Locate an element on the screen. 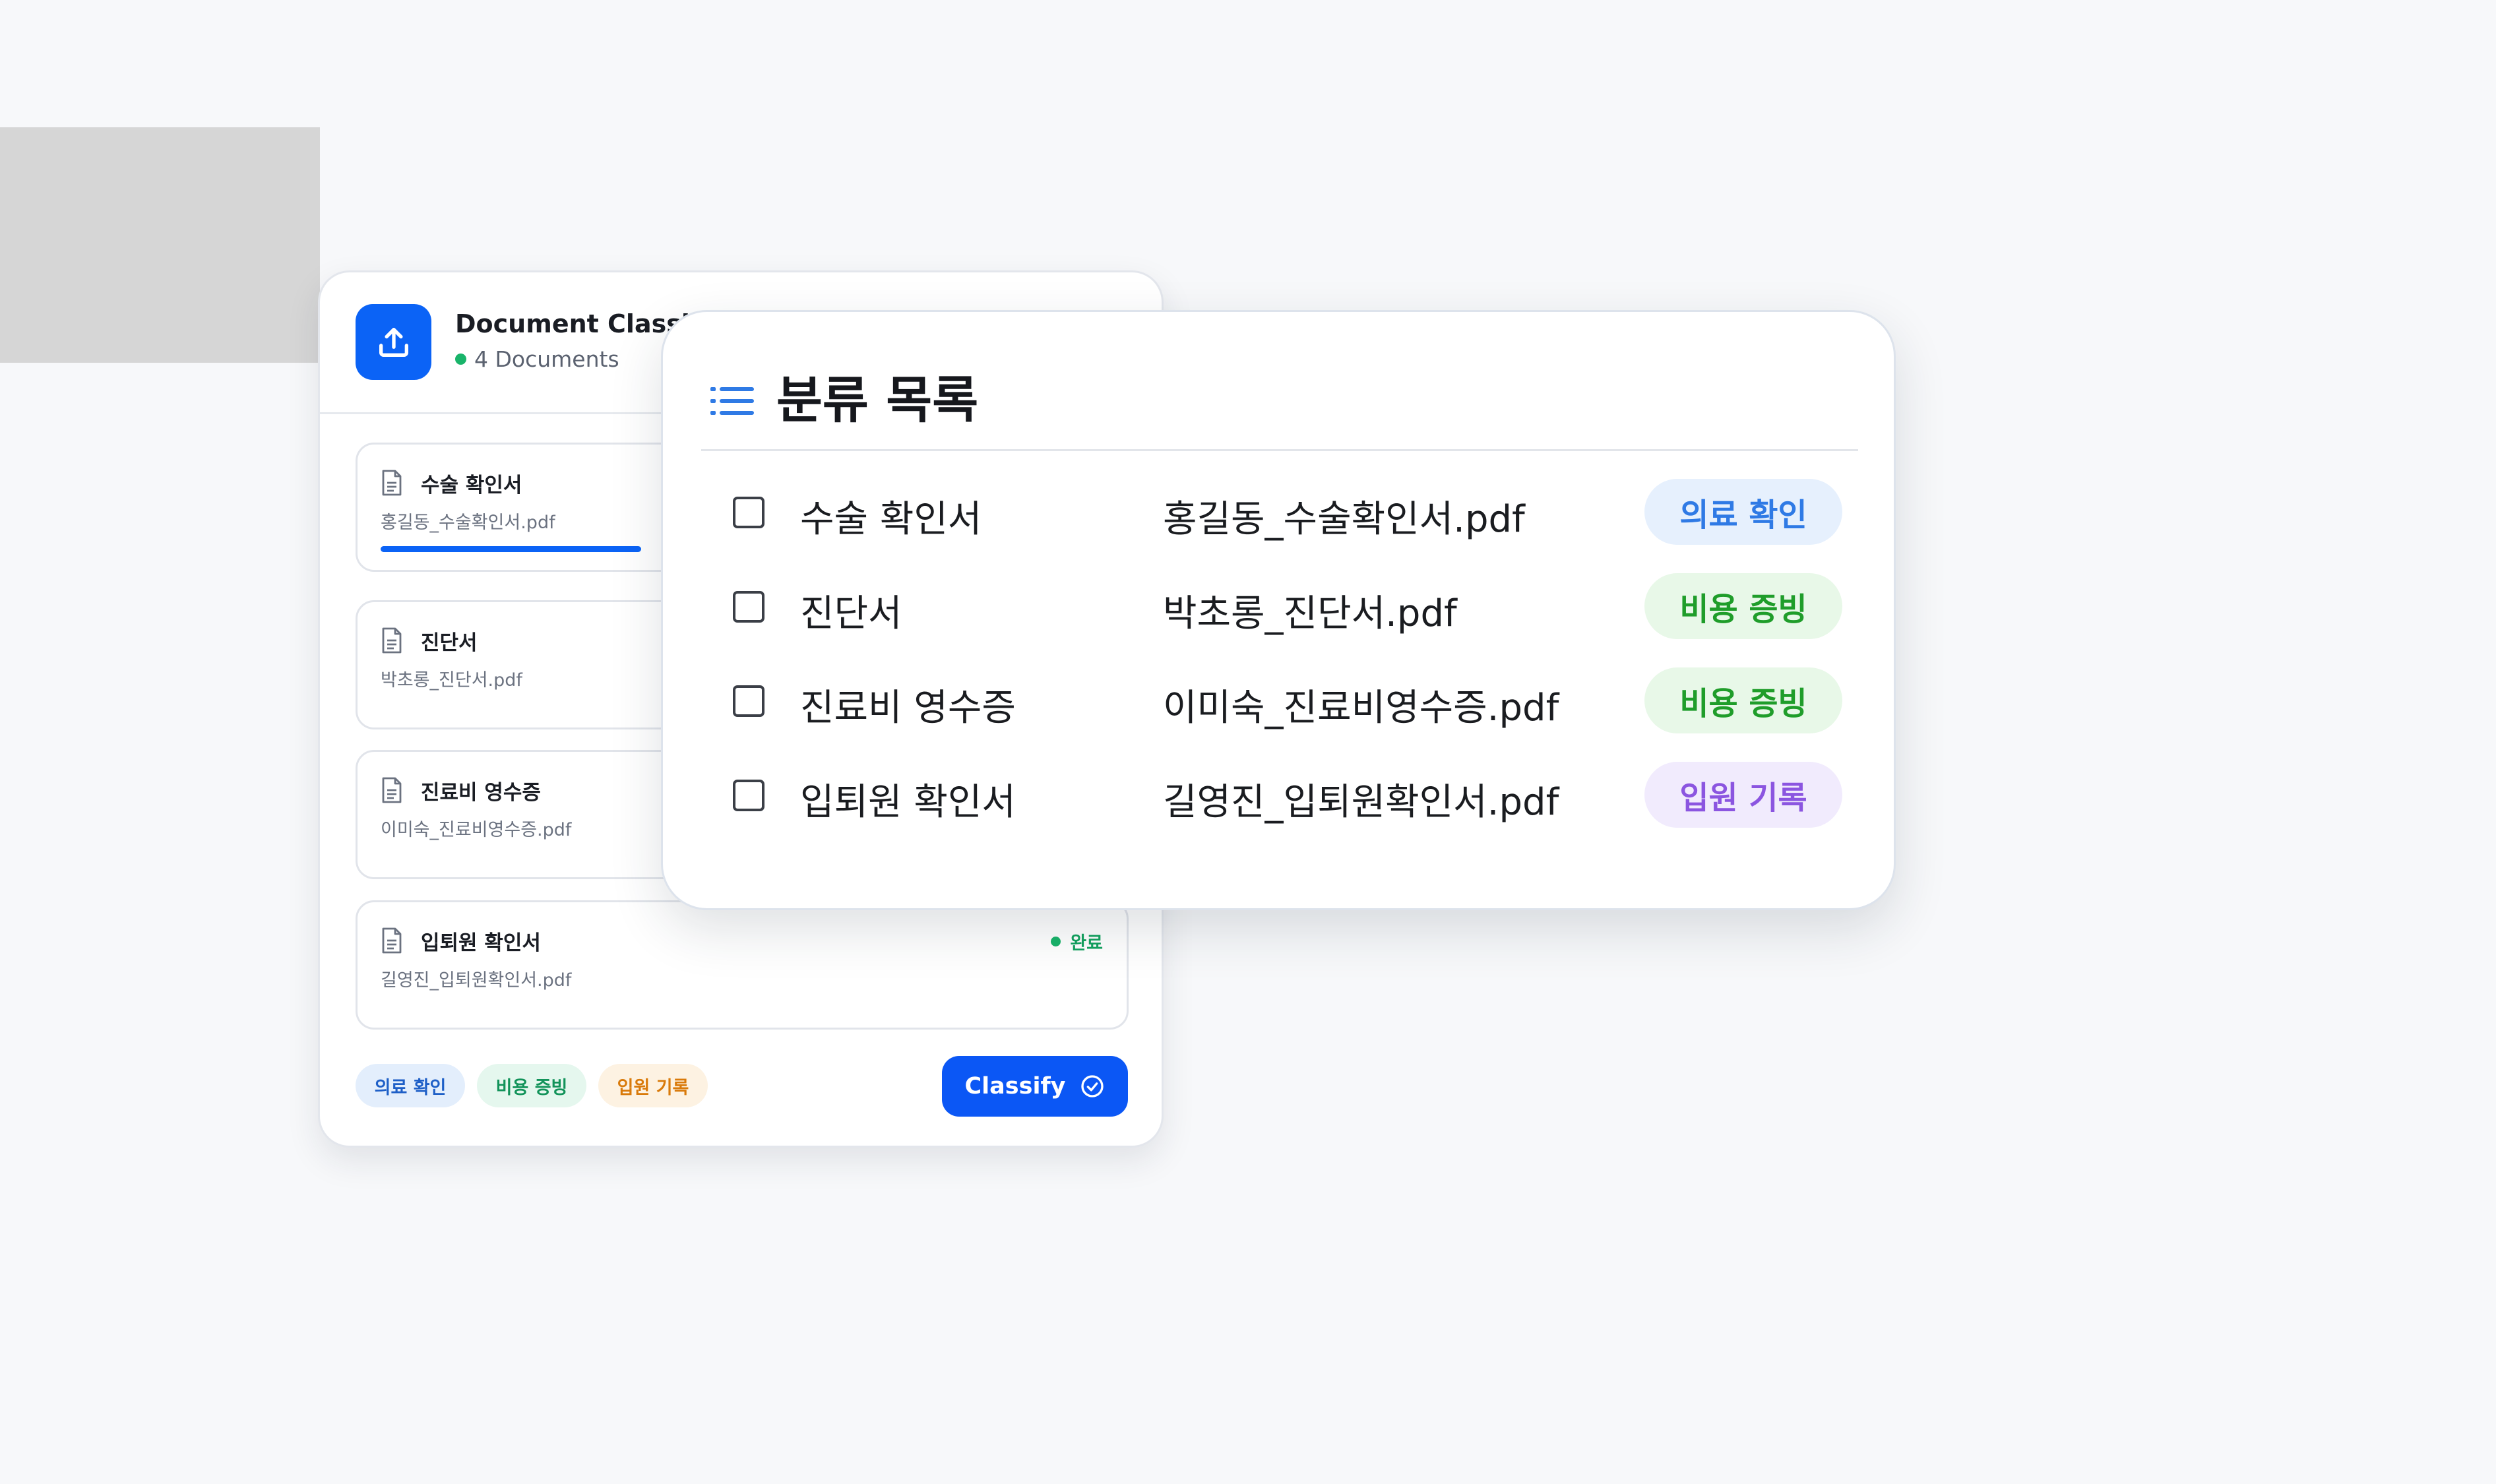 Image resolution: width=2496 pixels, height=1484 pixels. list-item: 수술 확인서 홍길동_수술확인서.pdf 의료 확인 is located at coordinates (1278, 512).